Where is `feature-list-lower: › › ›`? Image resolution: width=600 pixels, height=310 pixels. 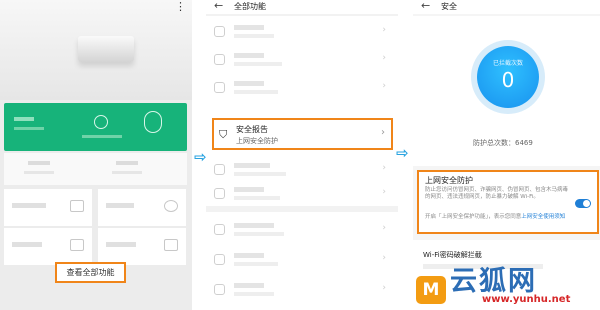
feature-list-lower: › › › is located at coordinates (302, 261).